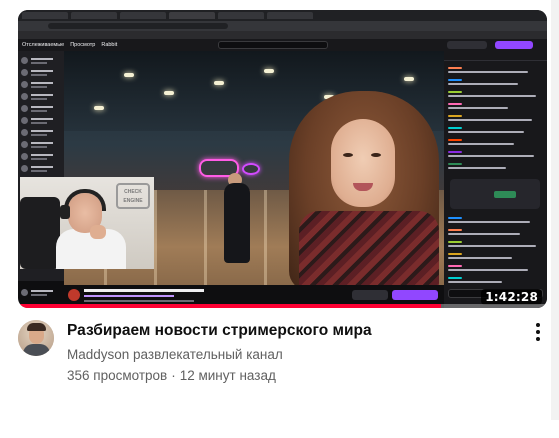 The width and height of the screenshot is (559, 438). What do you see at coordinates (538, 332) in the screenshot?
I see `more-vert-icon` at bounding box center [538, 332].